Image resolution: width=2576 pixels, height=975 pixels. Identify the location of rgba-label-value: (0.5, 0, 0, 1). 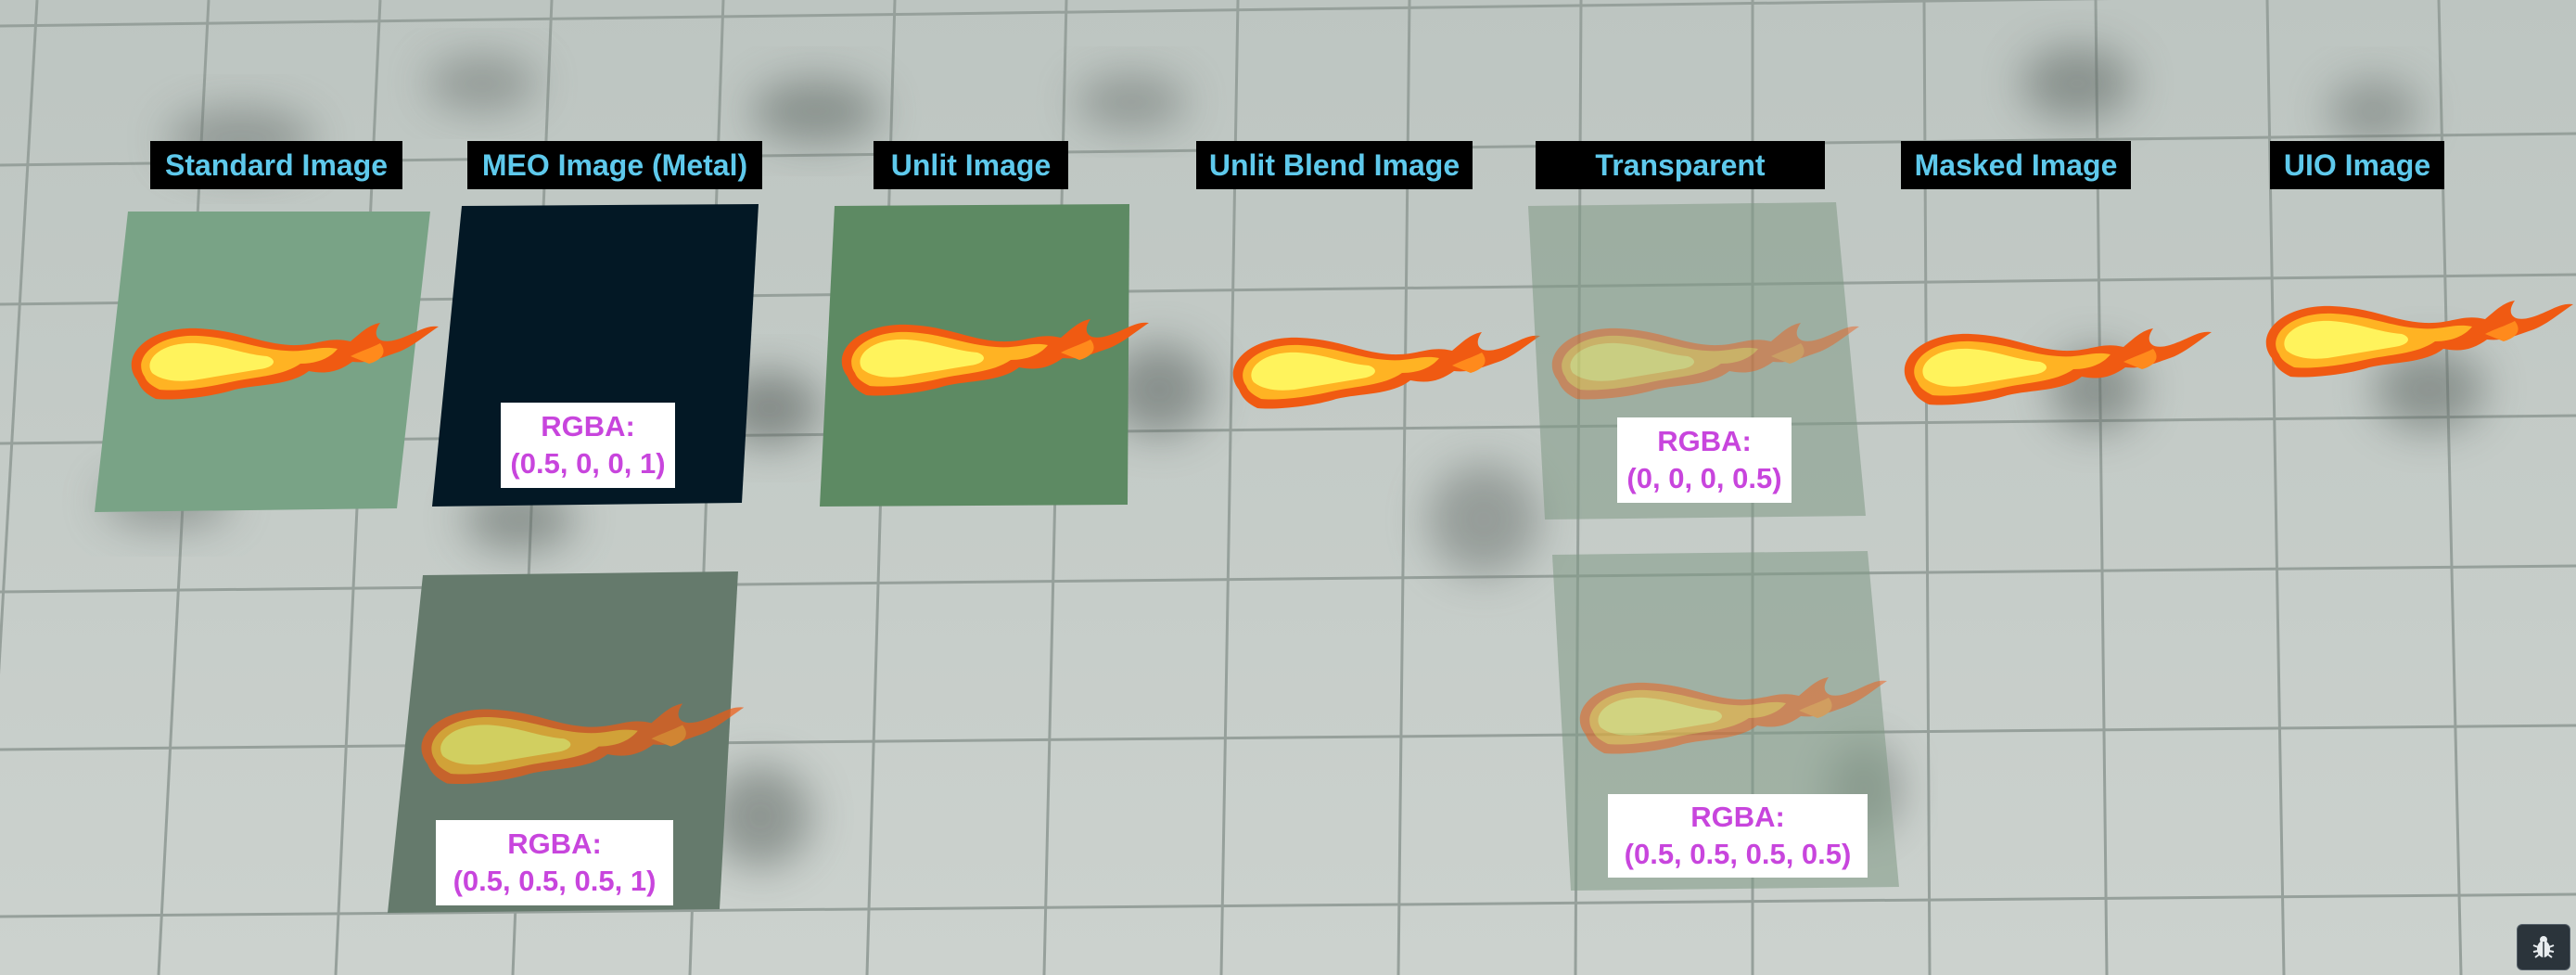
(588, 463).